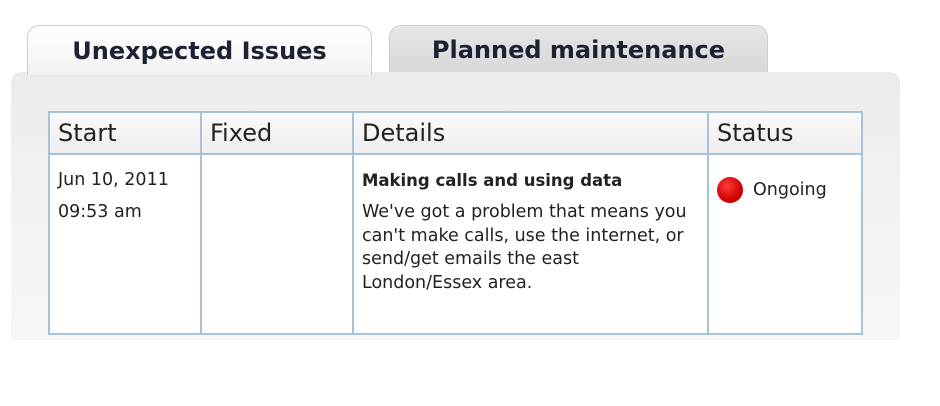 This screenshot has height=406, width=940. I want to click on tab-label: Unexpected Issues, so click(199, 50).